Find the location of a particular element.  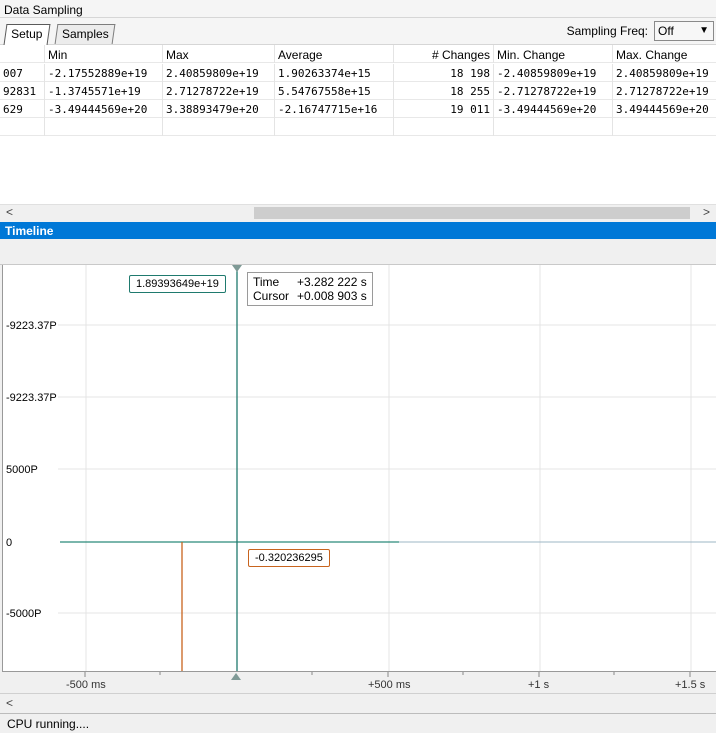

cursor-tooltip: Time +3.282 222 s Cursor +0.008 903 s is located at coordinates (310, 289).